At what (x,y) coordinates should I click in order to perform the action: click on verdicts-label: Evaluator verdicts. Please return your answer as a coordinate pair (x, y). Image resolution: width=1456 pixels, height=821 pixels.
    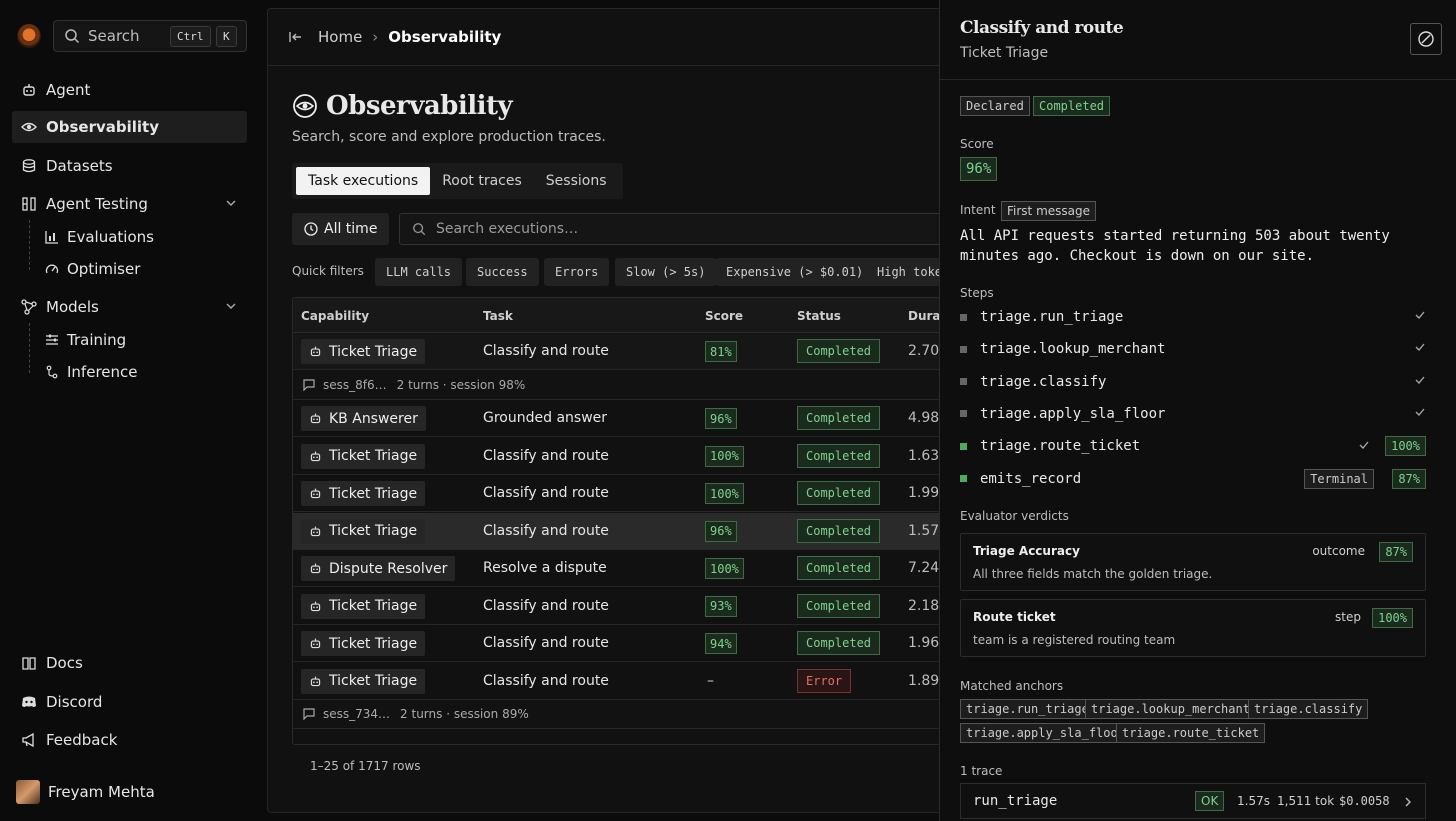
    Looking at the image, I should click on (1014, 516).